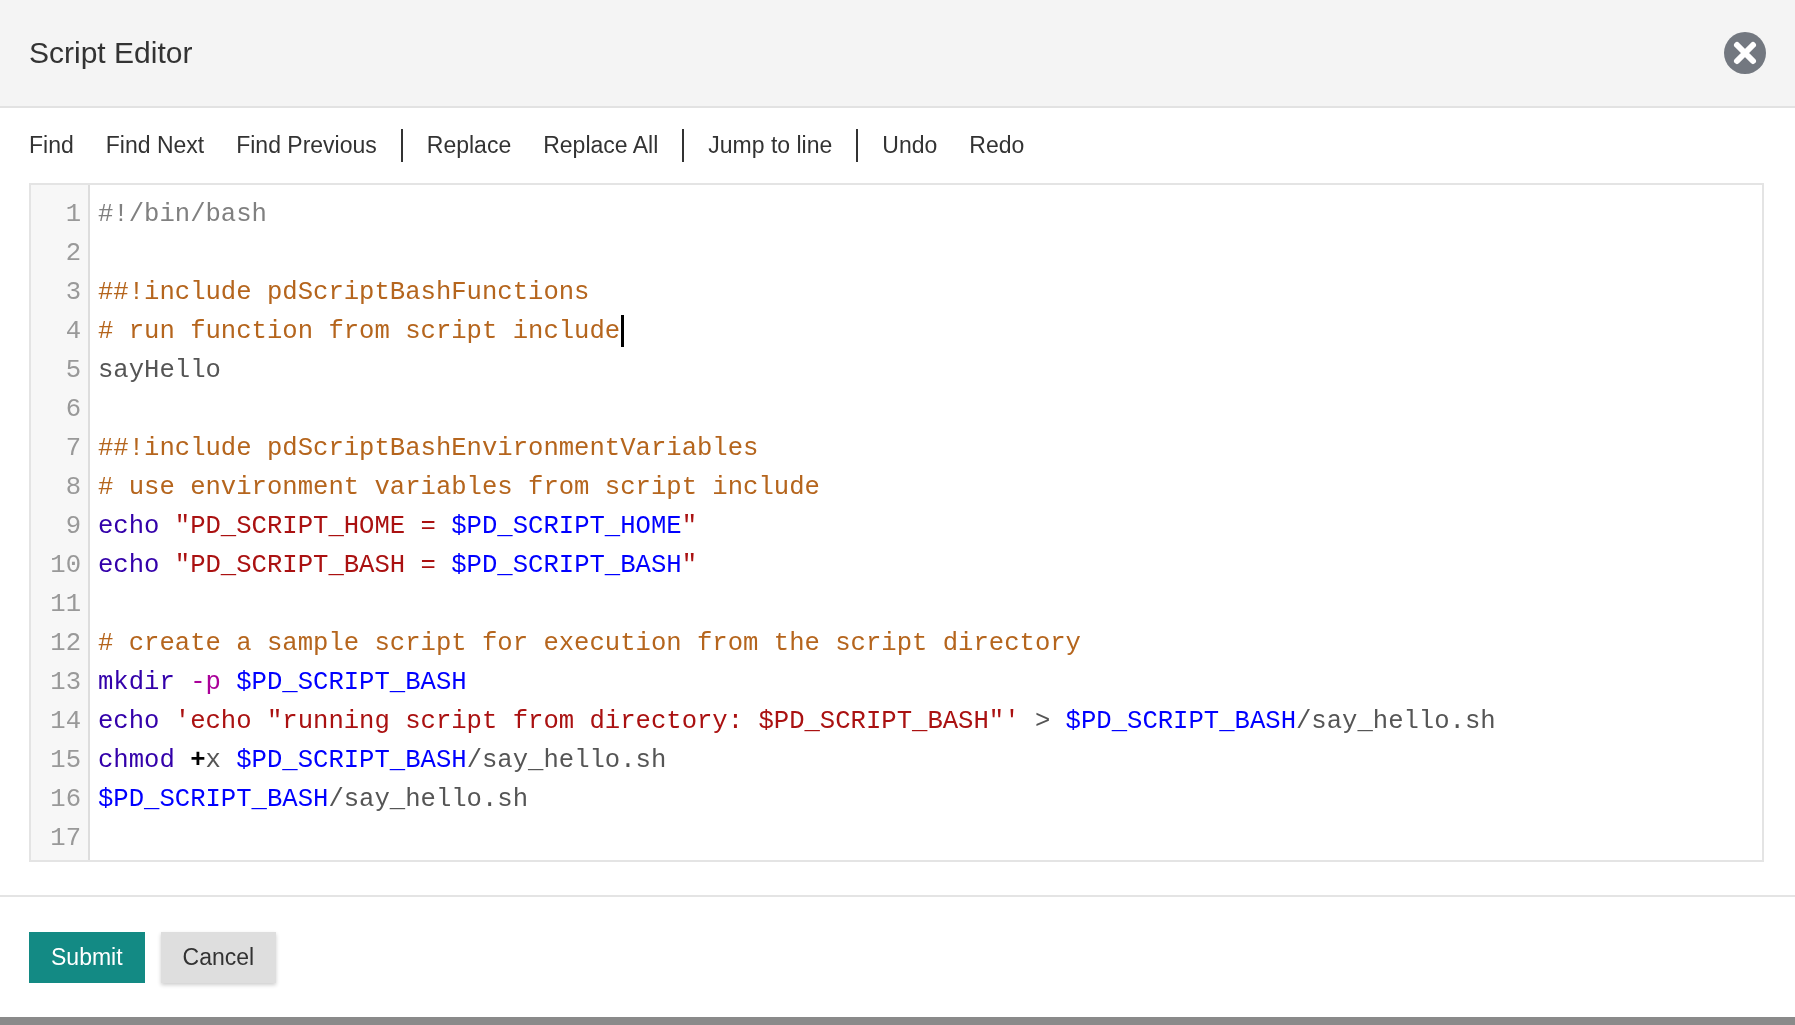 Image resolution: width=1795 pixels, height=1025 pixels. What do you see at coordinates (72, 410) in the screenshot?
I see `line-number: 6` at bounding box center [72, 410].